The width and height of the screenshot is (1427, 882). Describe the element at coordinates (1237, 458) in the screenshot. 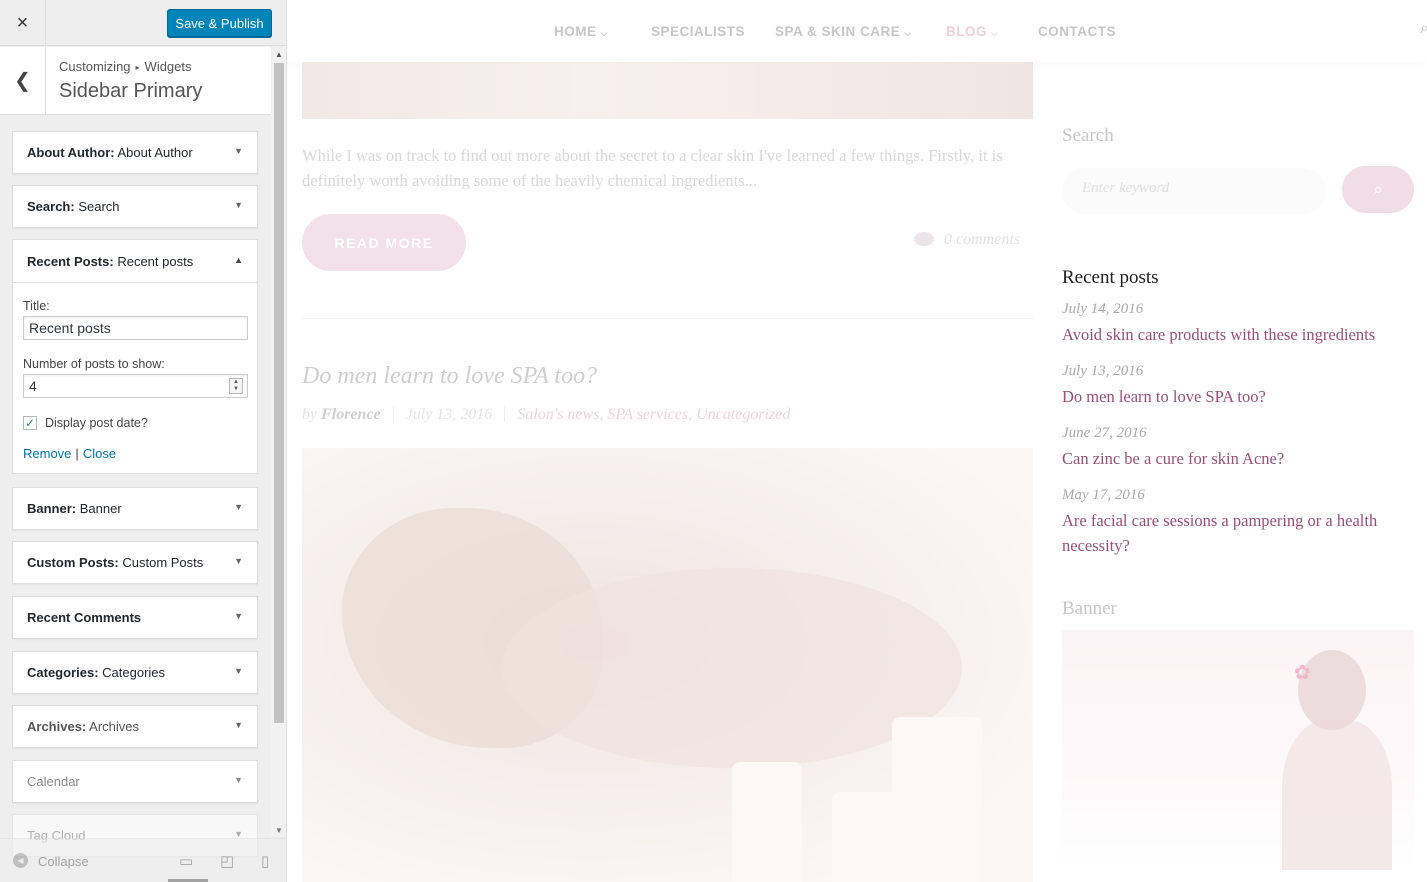

I see `recent-post-link: Can zinc be a cure for skin Acne?` at that location.